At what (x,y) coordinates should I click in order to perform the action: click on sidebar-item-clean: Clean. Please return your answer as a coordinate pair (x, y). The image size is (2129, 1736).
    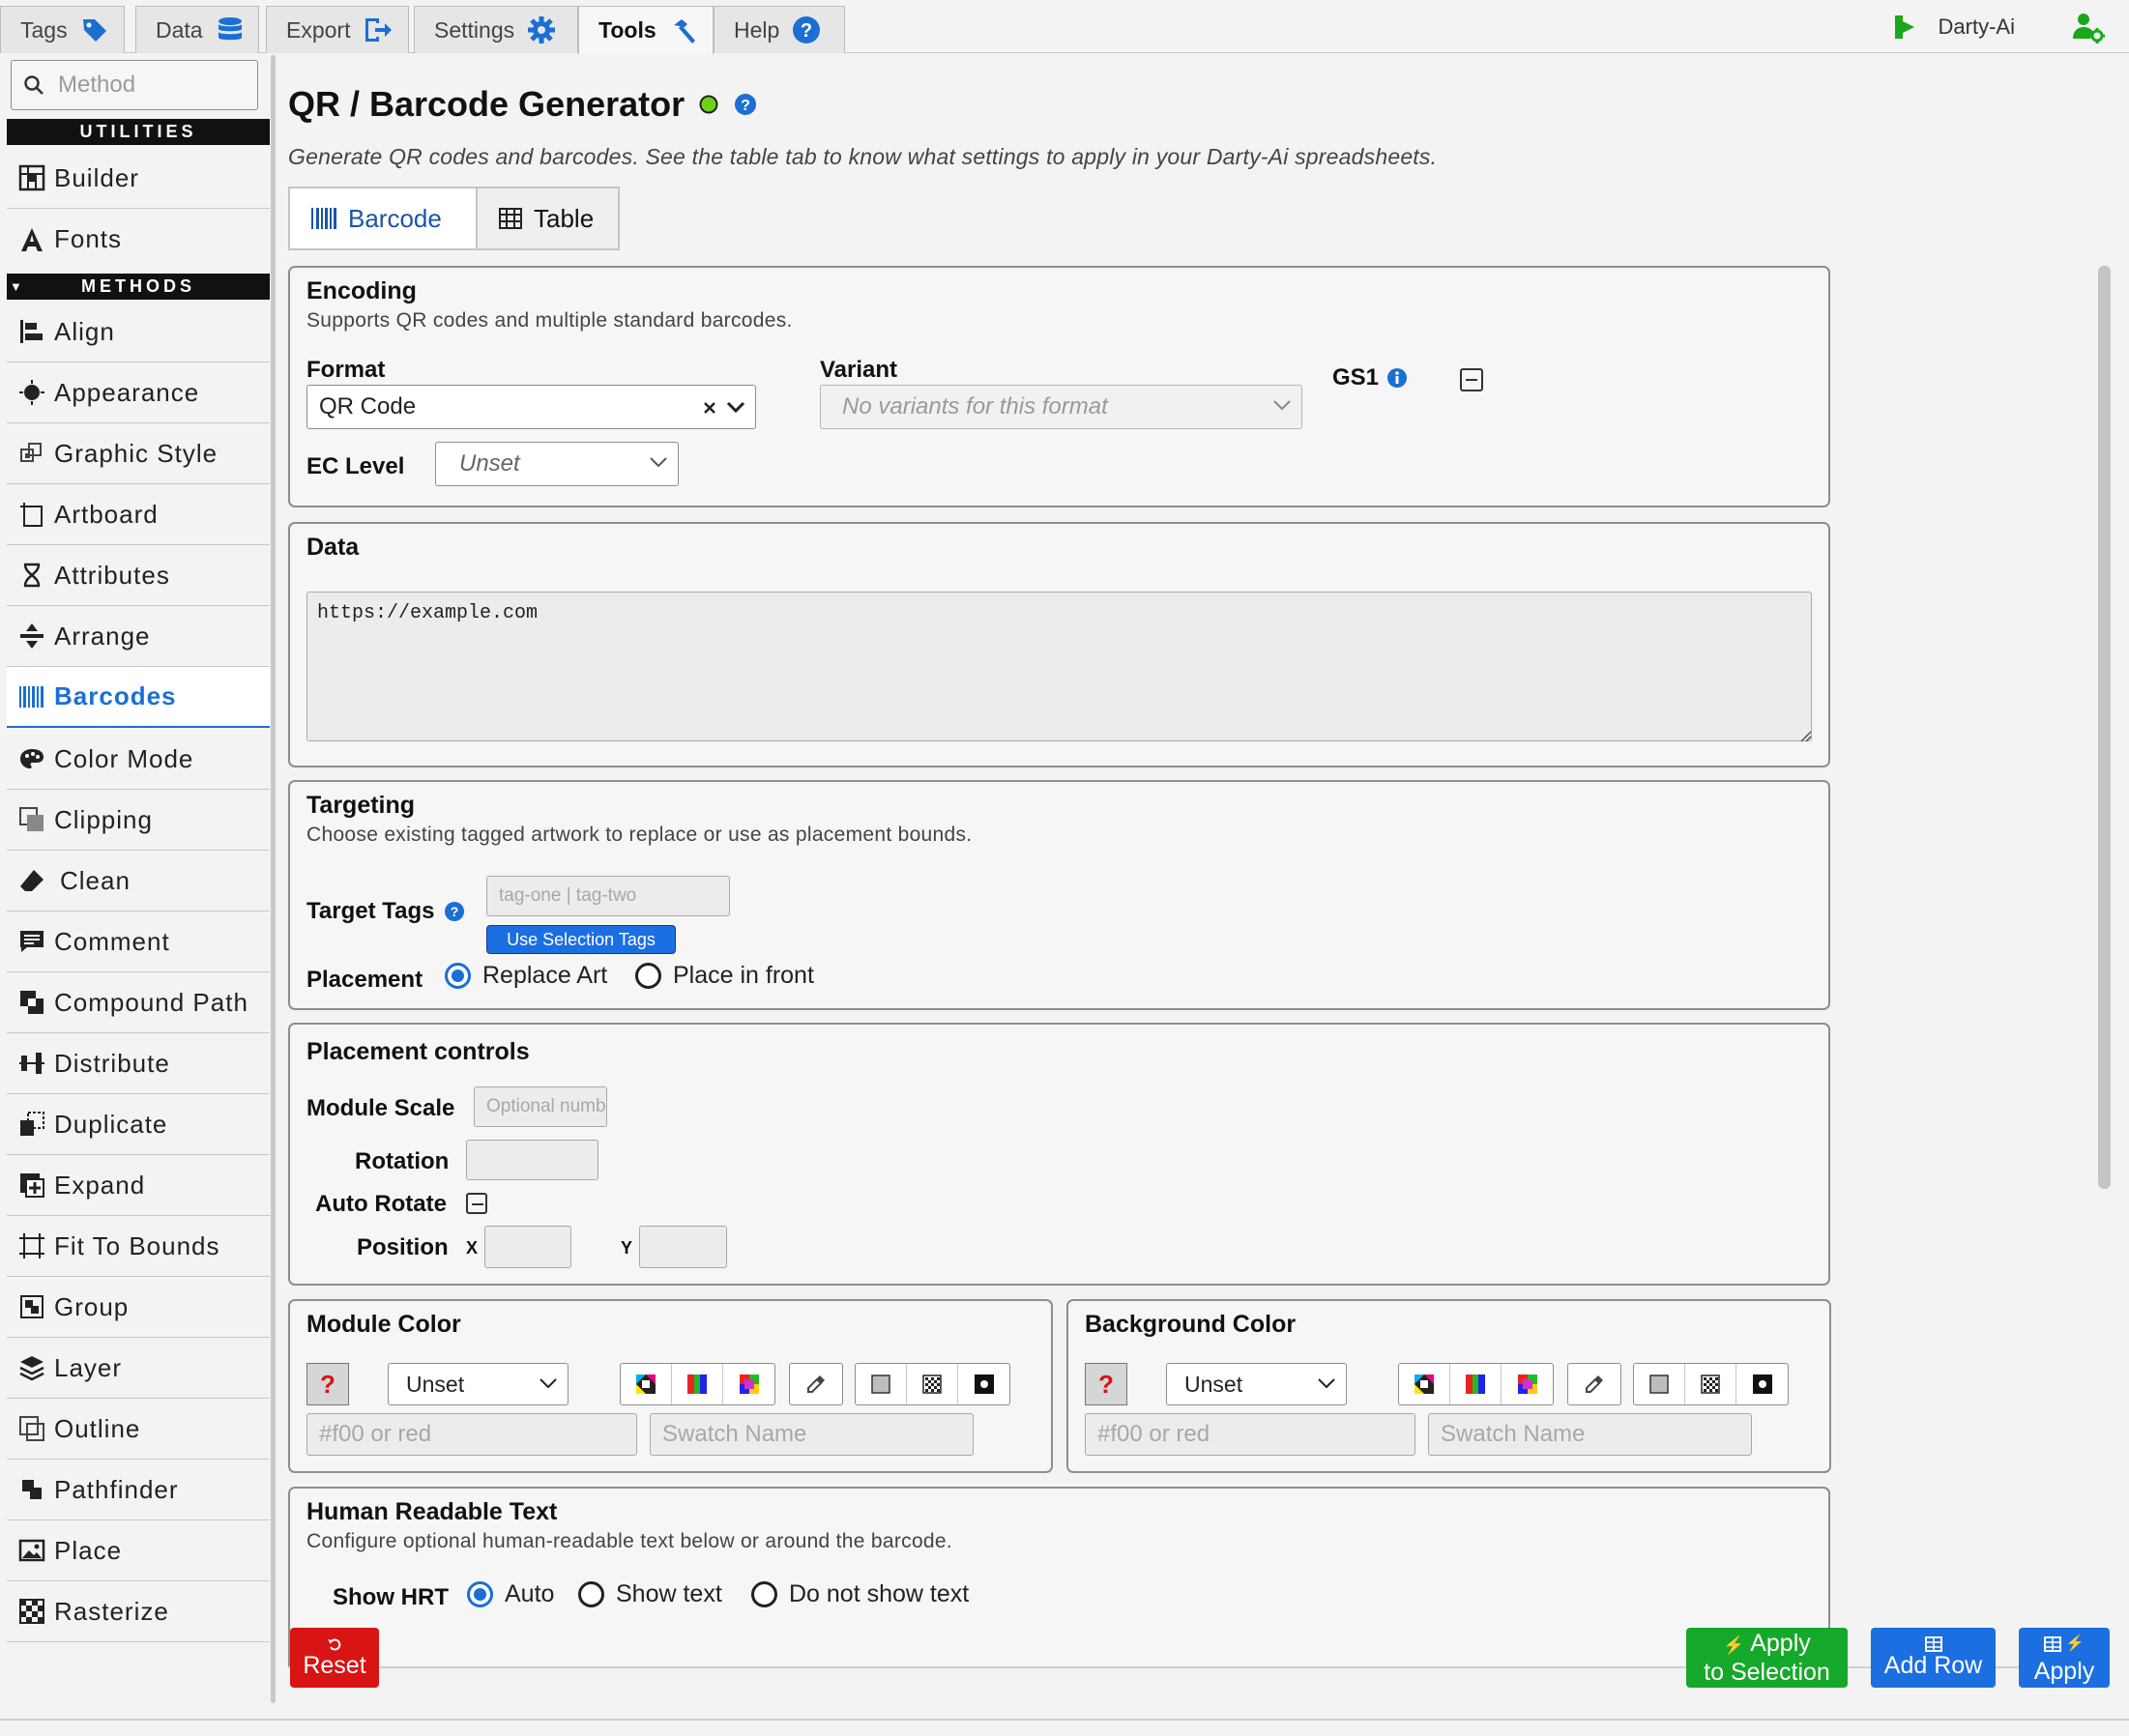
    Looking at the image, I should click on (138, 881).